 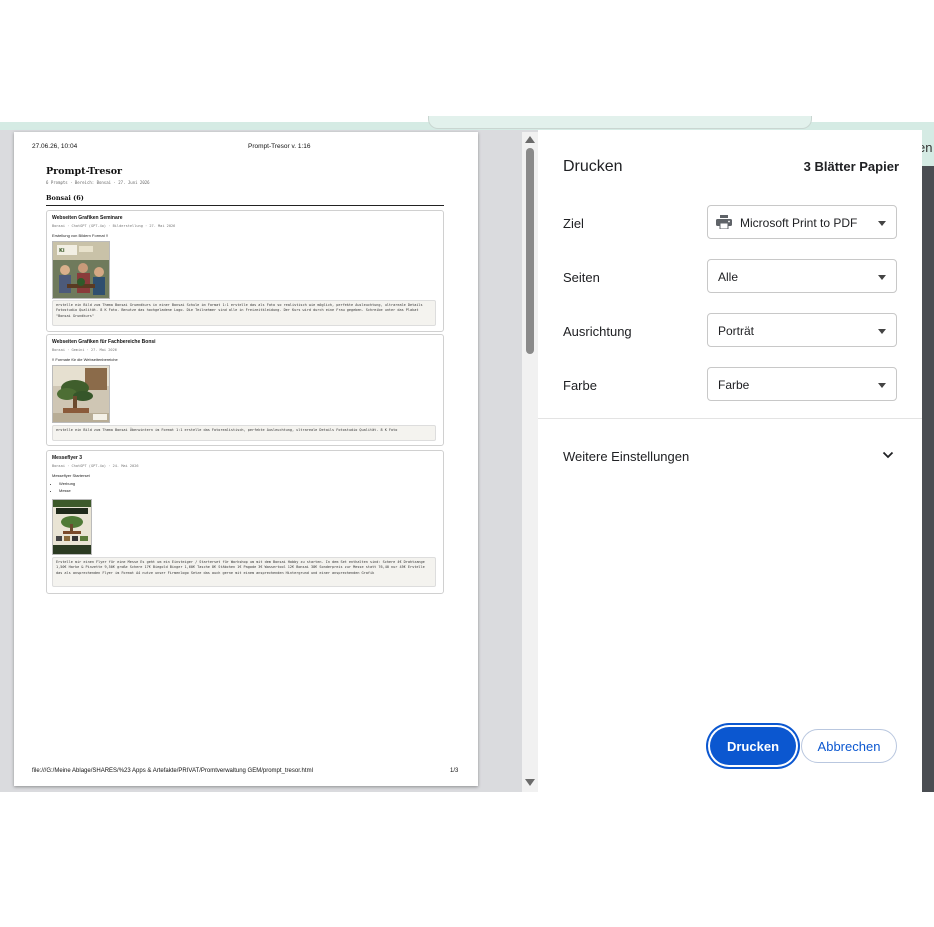 What do you see at coordinates (62, 251) in the screenshot?
I see `svg-text: Ki` at bounding box center [62, 251].